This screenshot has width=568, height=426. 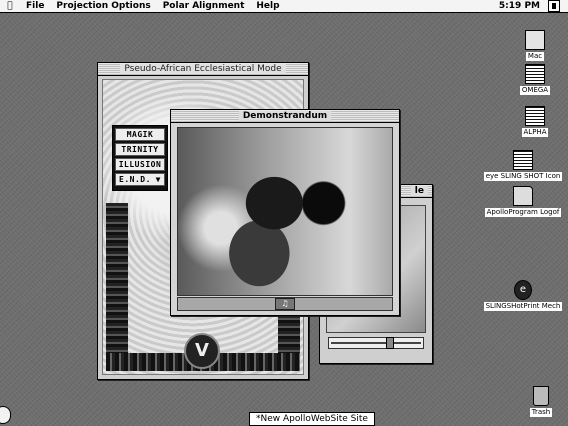 I want to click on v-emblem-button: V, so click(x=202, y=351).